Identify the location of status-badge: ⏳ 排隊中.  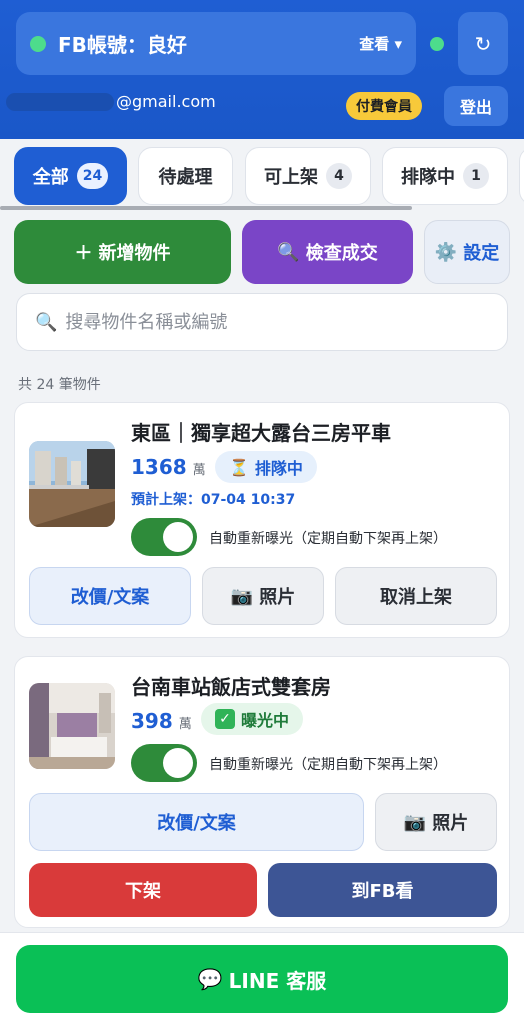
(266, 467).